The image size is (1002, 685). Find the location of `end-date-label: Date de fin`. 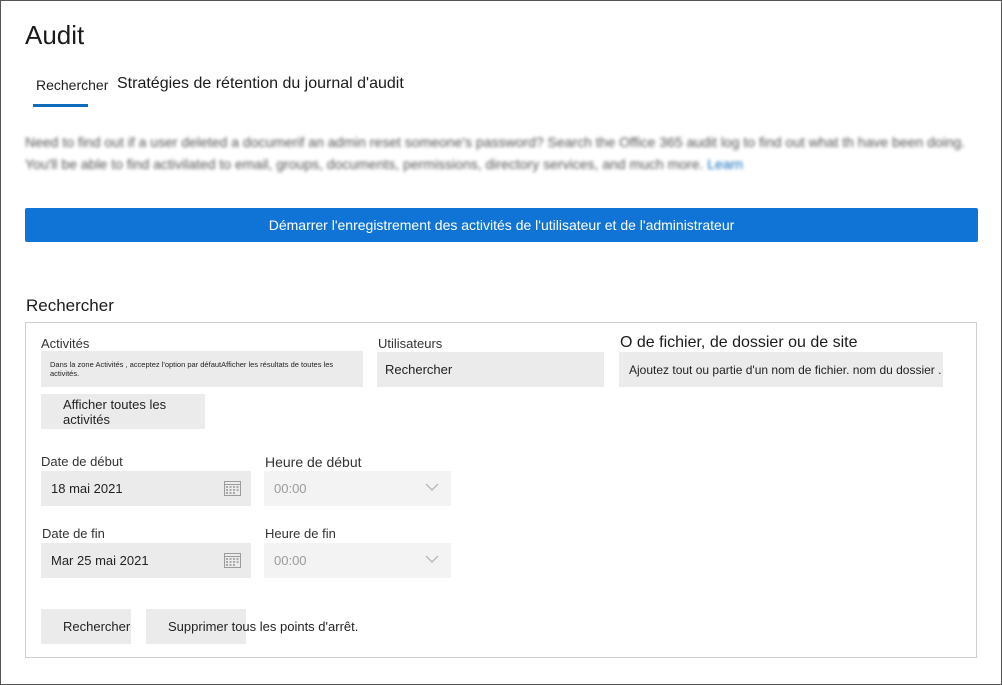

end-date-label: Date de fin is located at coordinates (73, 533).